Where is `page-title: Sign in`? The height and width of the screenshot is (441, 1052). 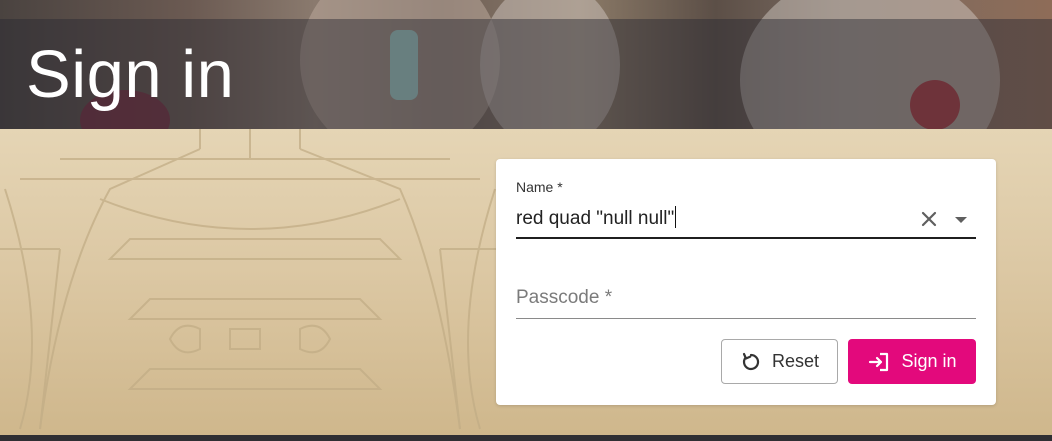 page-title: Sign in is located at coordinates (130, 74).